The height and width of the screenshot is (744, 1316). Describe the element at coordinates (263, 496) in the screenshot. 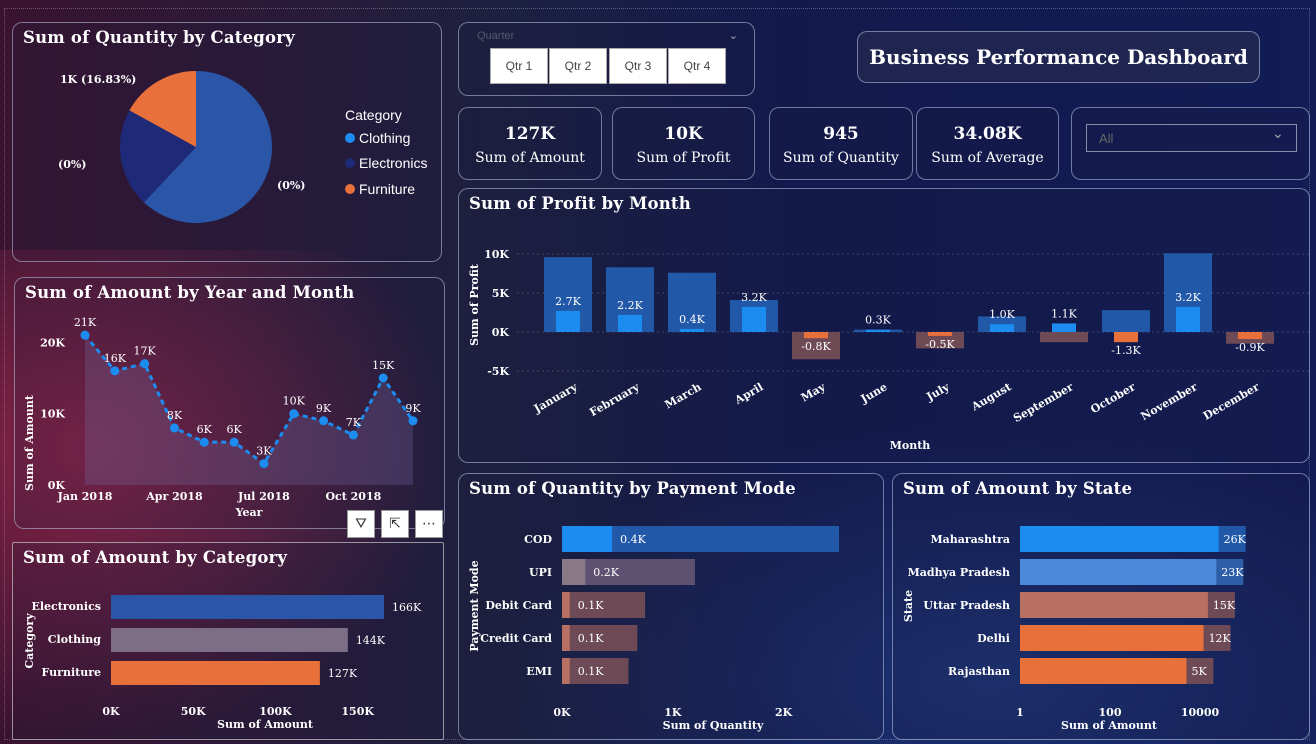

I see `line-xtick: Jul 2018` at that location.